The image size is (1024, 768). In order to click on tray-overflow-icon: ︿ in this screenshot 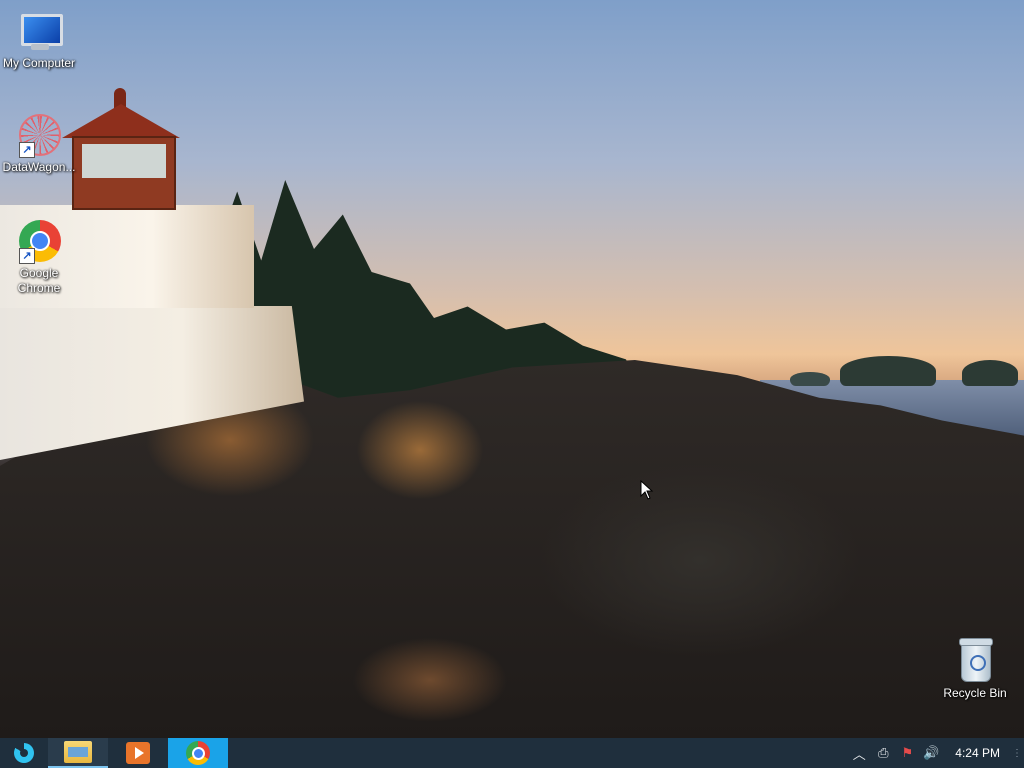, I will do `click(859, 753)`.